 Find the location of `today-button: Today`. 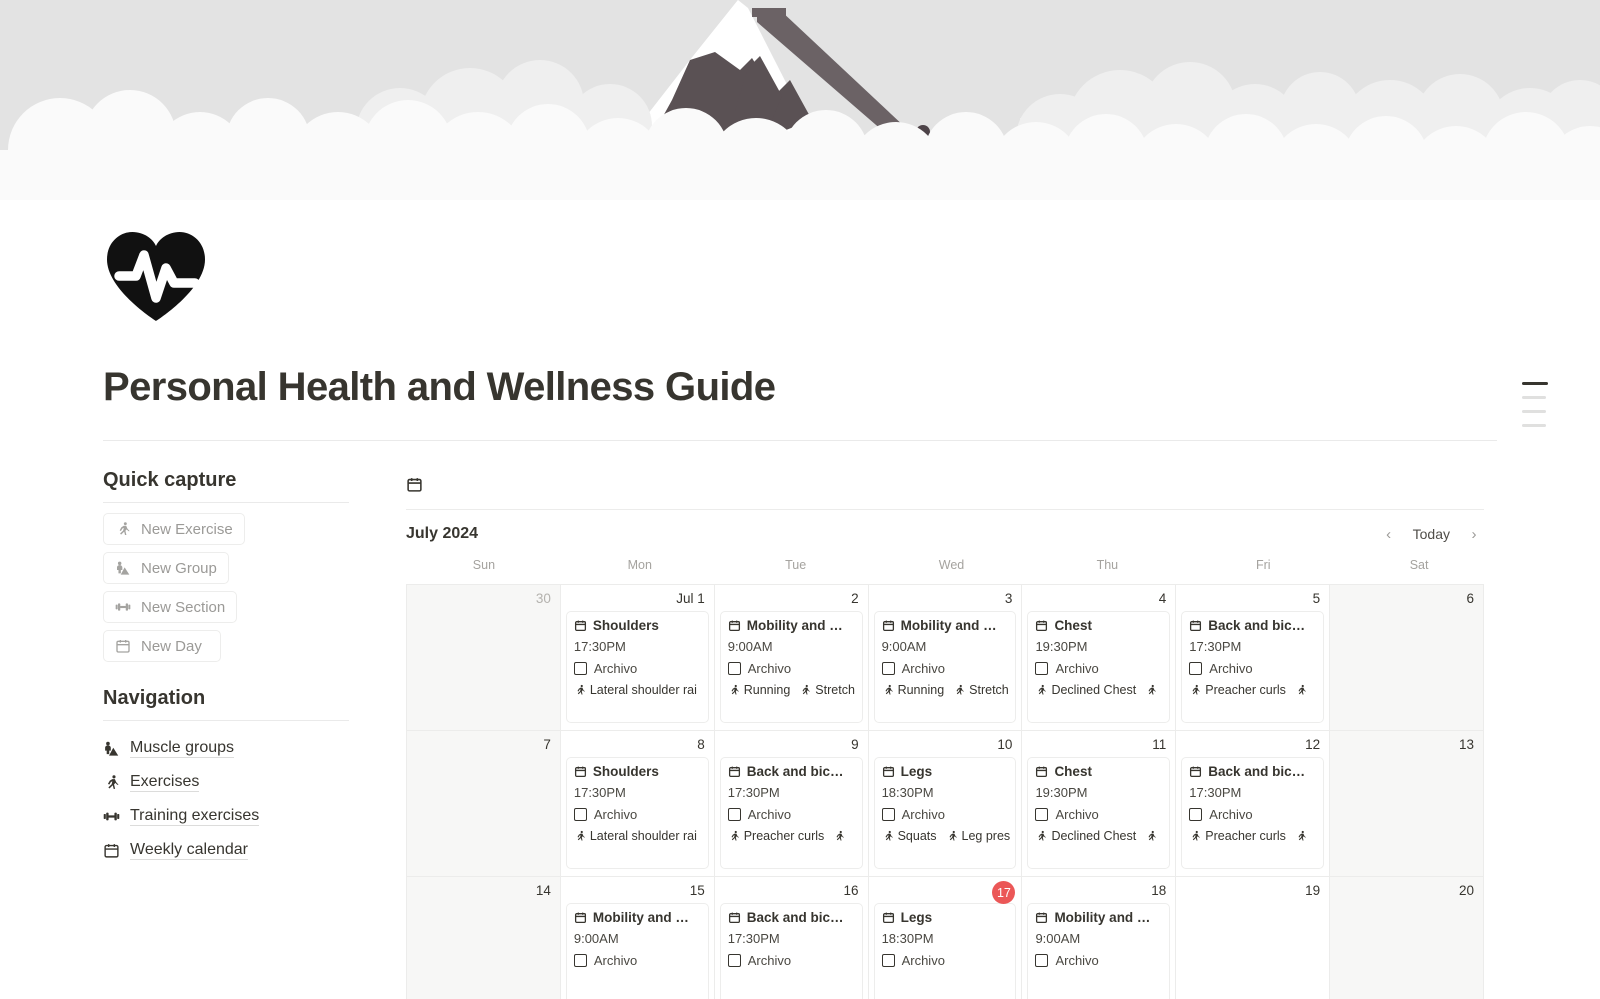

today-button: Today is located at coordinates (1431, 534).